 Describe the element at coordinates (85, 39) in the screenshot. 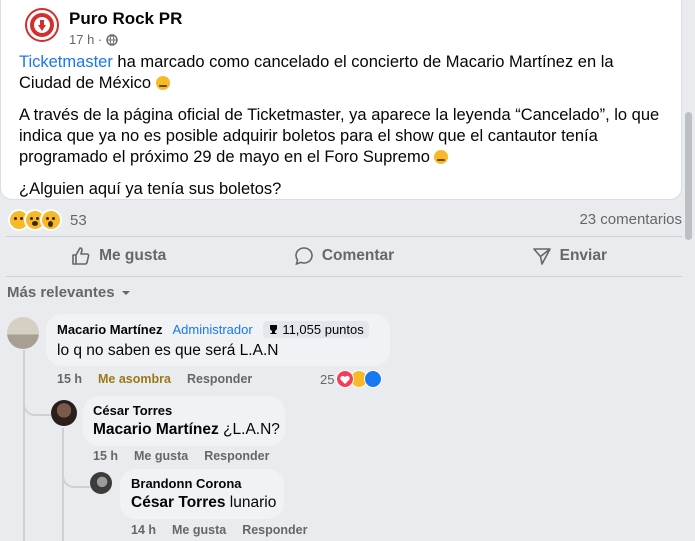

I see `post-time: 17 h ·` at that location.